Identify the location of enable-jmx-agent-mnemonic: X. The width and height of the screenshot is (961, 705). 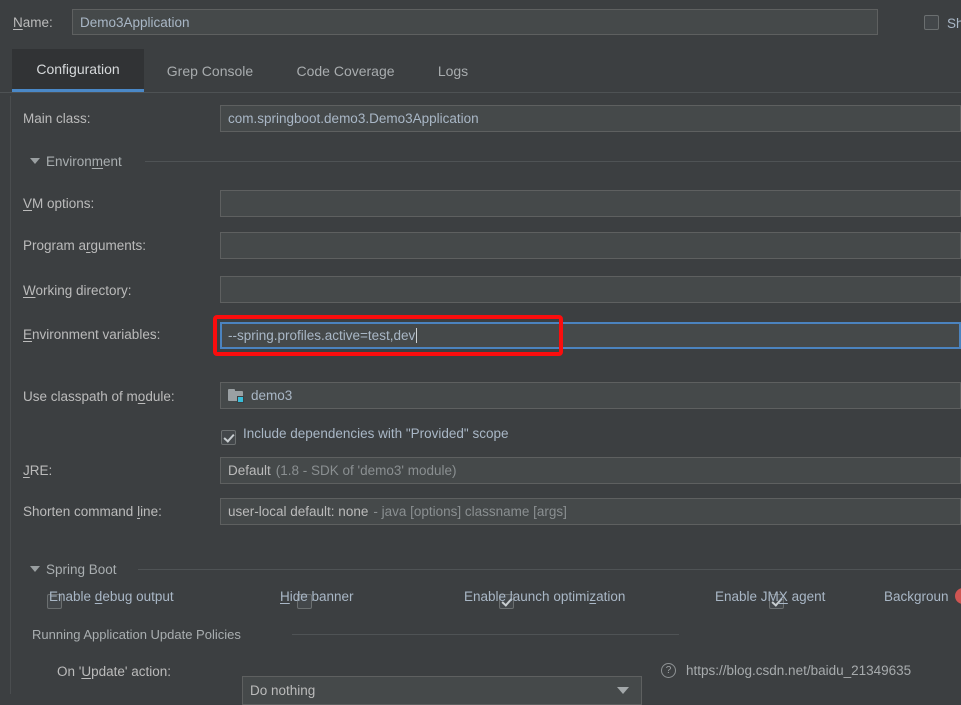
(783, 596).